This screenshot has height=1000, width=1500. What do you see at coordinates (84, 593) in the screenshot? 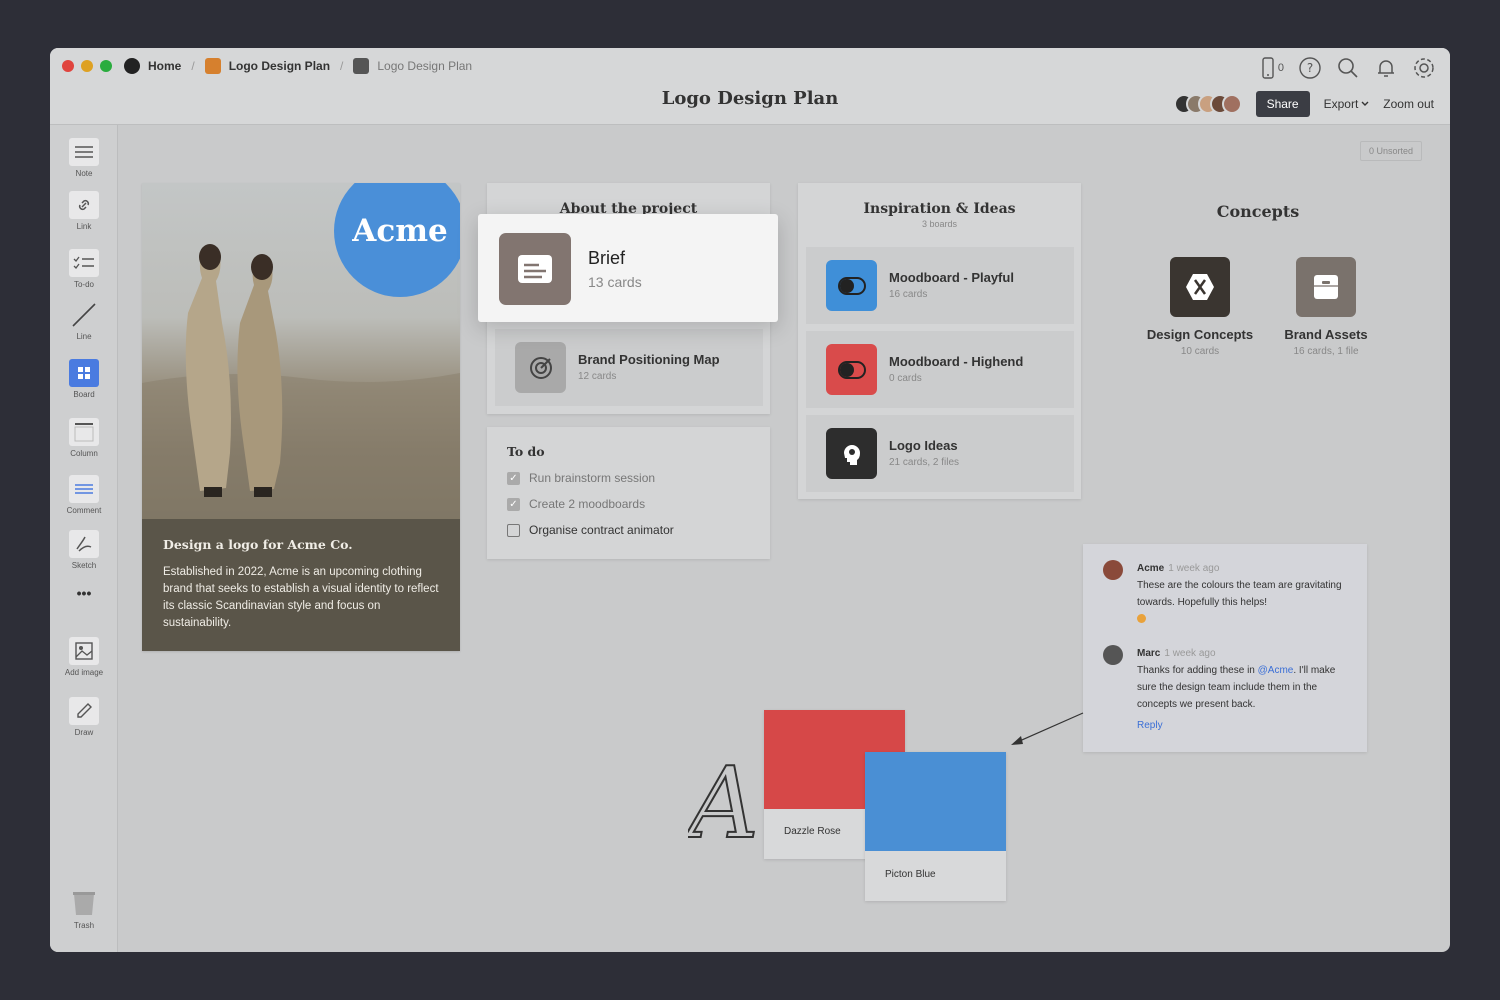
I see `more-tools-button: •••` at bounding box center [84, 593].